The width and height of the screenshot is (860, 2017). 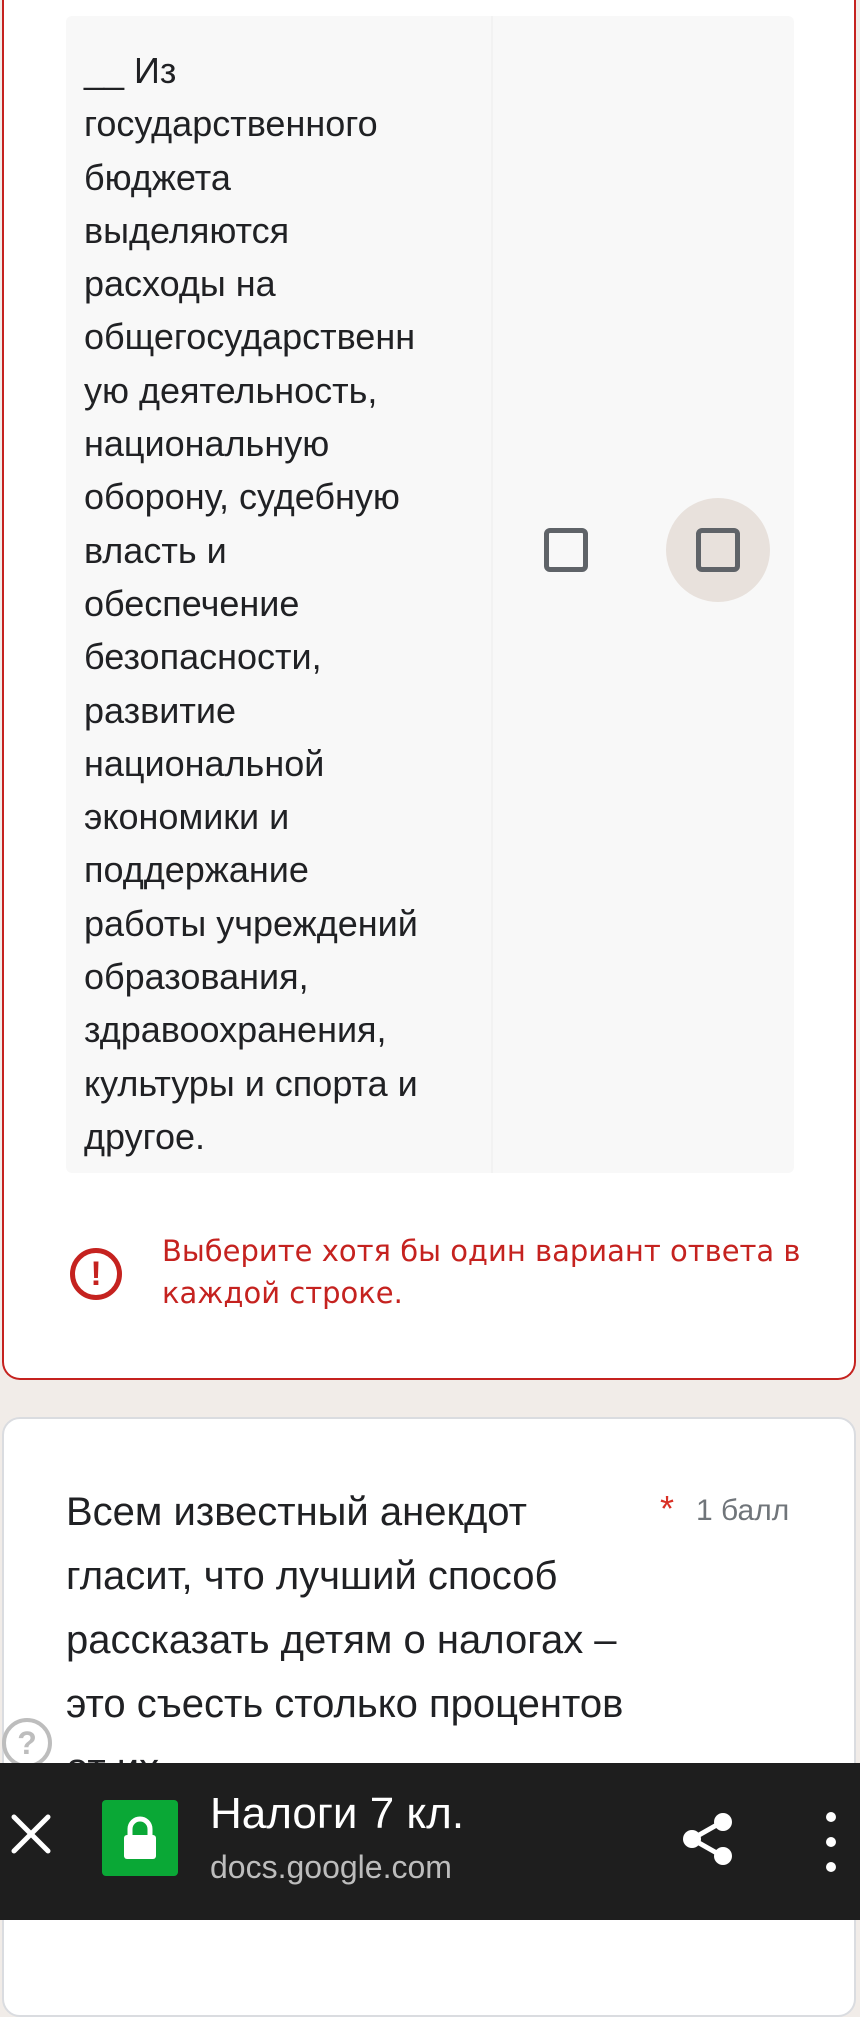 I want to click on more-vert-icon, so click(x=831, y=1842).